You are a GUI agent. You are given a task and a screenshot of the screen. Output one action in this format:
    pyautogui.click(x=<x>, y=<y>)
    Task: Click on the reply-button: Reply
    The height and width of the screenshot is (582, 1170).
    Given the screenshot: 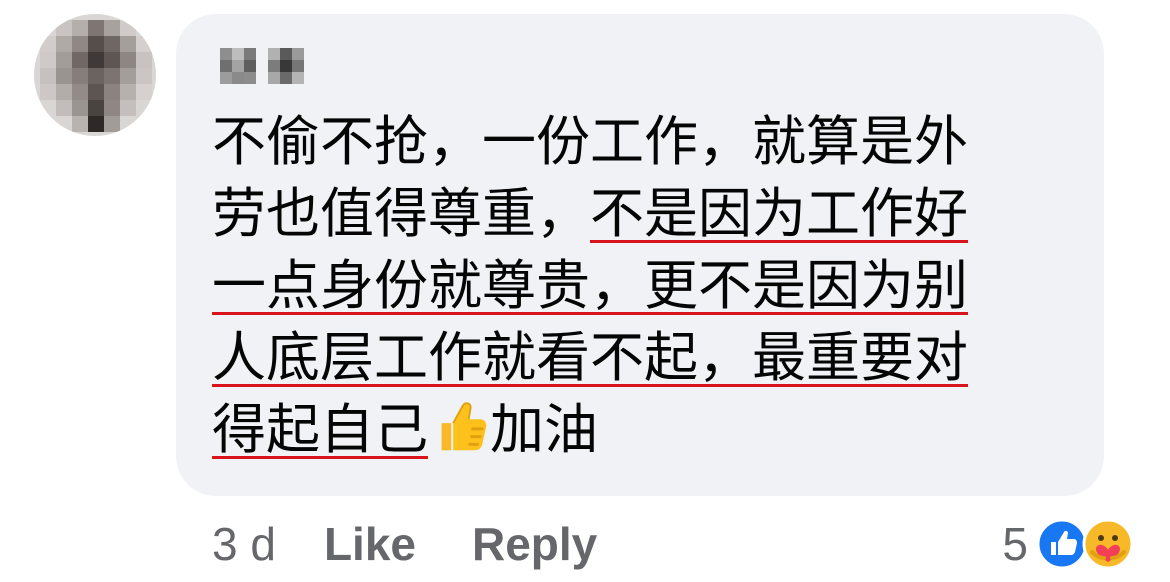 What is the action you would take?
    pyautogui.click(x=534, y=544)
    